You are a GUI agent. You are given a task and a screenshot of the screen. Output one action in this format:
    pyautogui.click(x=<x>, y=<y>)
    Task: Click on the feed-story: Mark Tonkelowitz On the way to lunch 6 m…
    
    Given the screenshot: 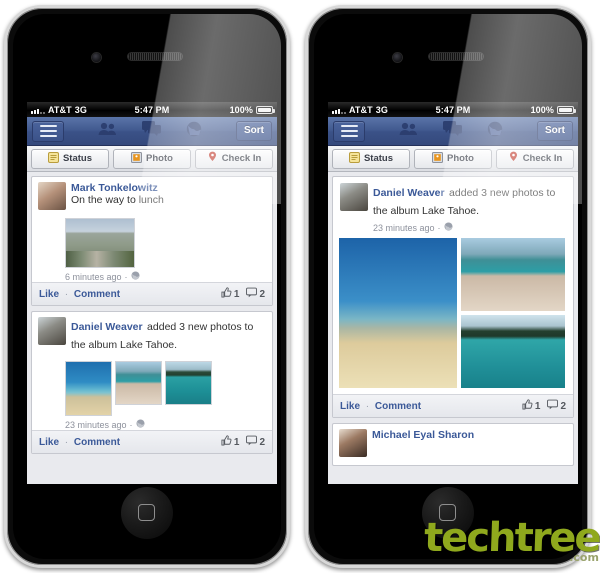 What is the action you would take?
    pyautogui.click(x=152, y=241)
    